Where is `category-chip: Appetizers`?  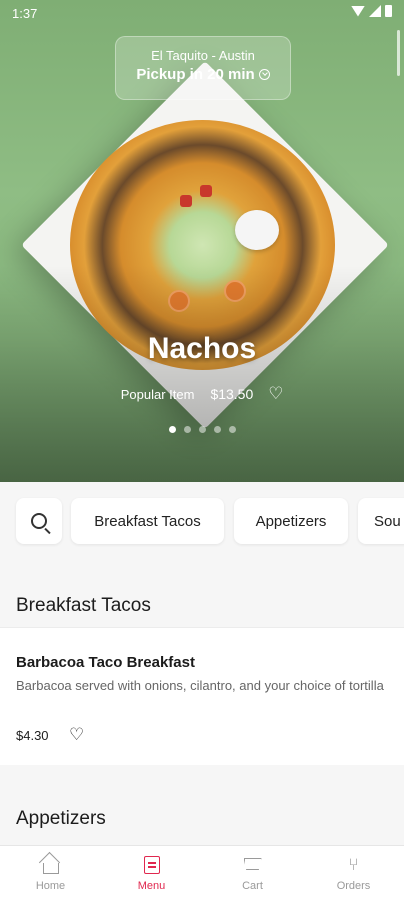 category-chip: Appetizers is located at coordinates (291, 521).